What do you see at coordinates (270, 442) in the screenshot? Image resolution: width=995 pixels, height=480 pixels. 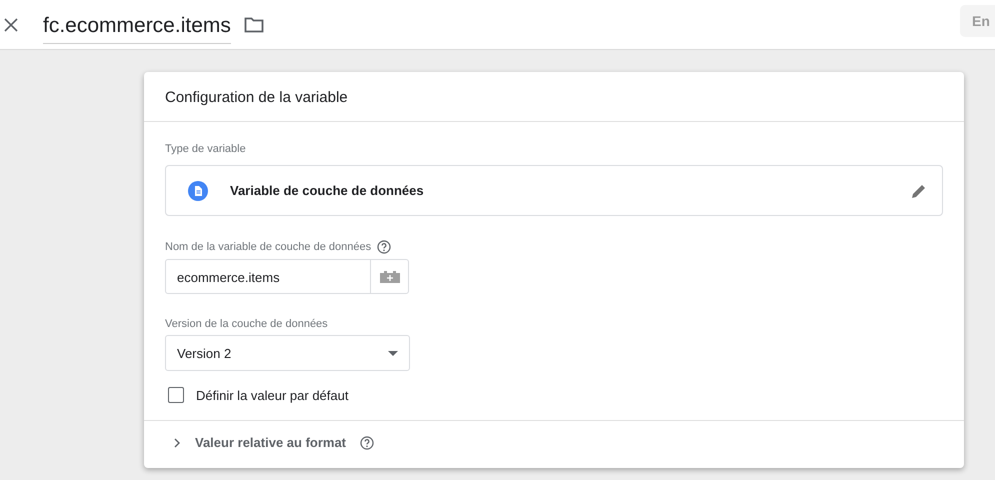 I see `section-toggle: Valeur relative au format` at bounding box center [270, 442].